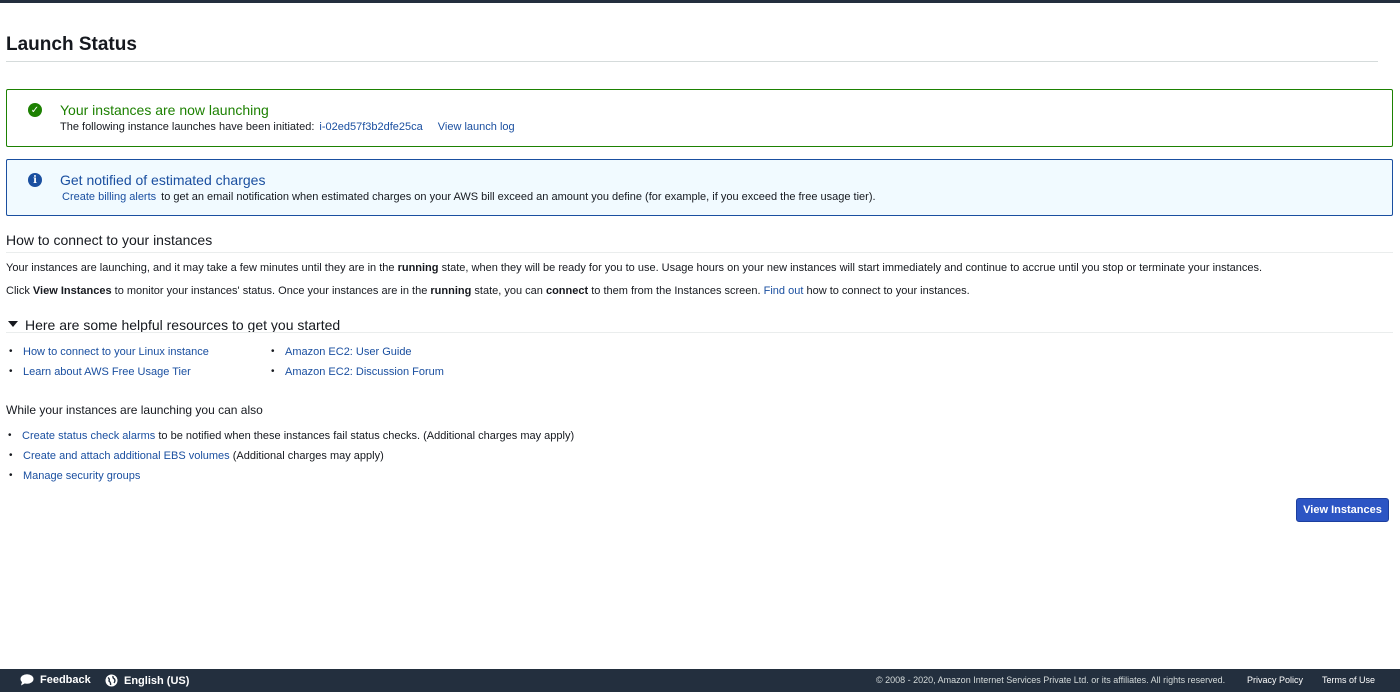 This screenshot has width=1400, height=692. Describe the element at coordinates (157, 680) in the screenshot. I see `language-label: English (US)` at that location.